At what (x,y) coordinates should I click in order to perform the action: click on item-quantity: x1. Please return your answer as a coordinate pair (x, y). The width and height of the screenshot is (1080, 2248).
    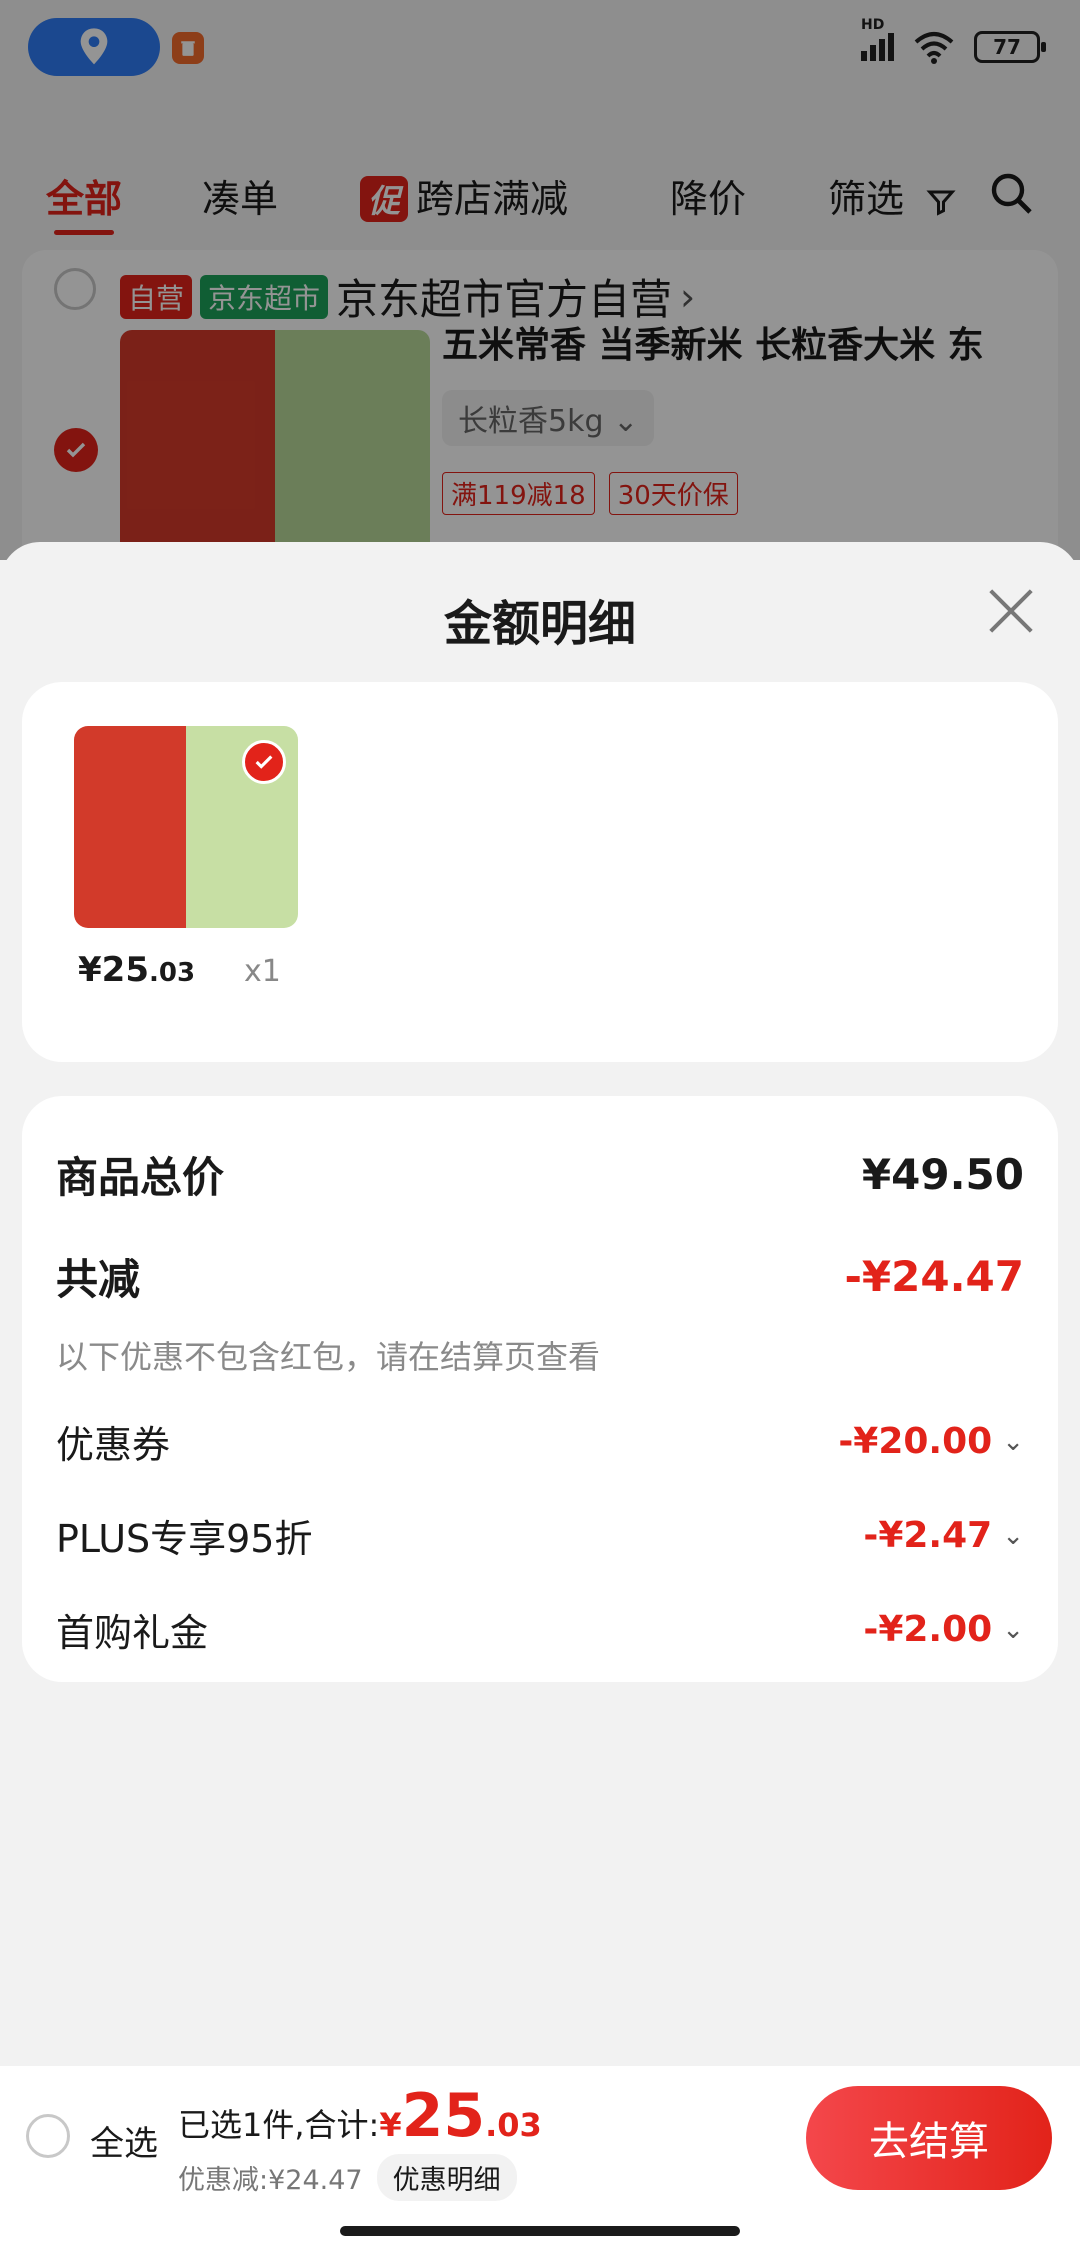
    Looking at the image, I should click on (262, 971).